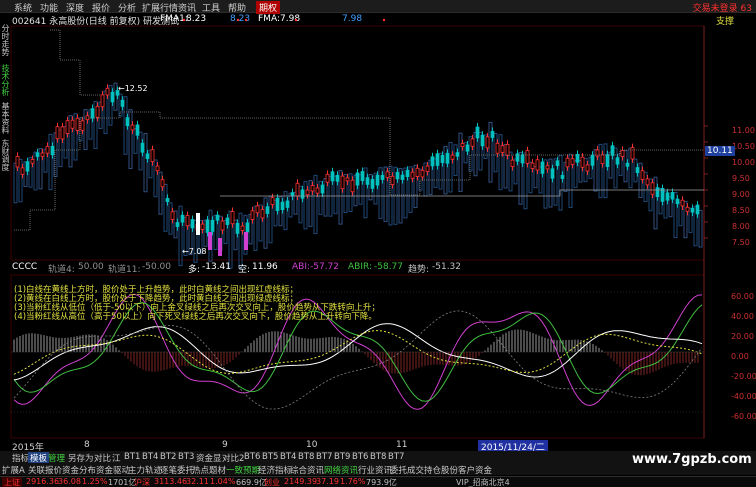  Describe the element at coordinates (251, 482) in the screenshot. I see `hs-index-vol: 669.9亿` at that location.